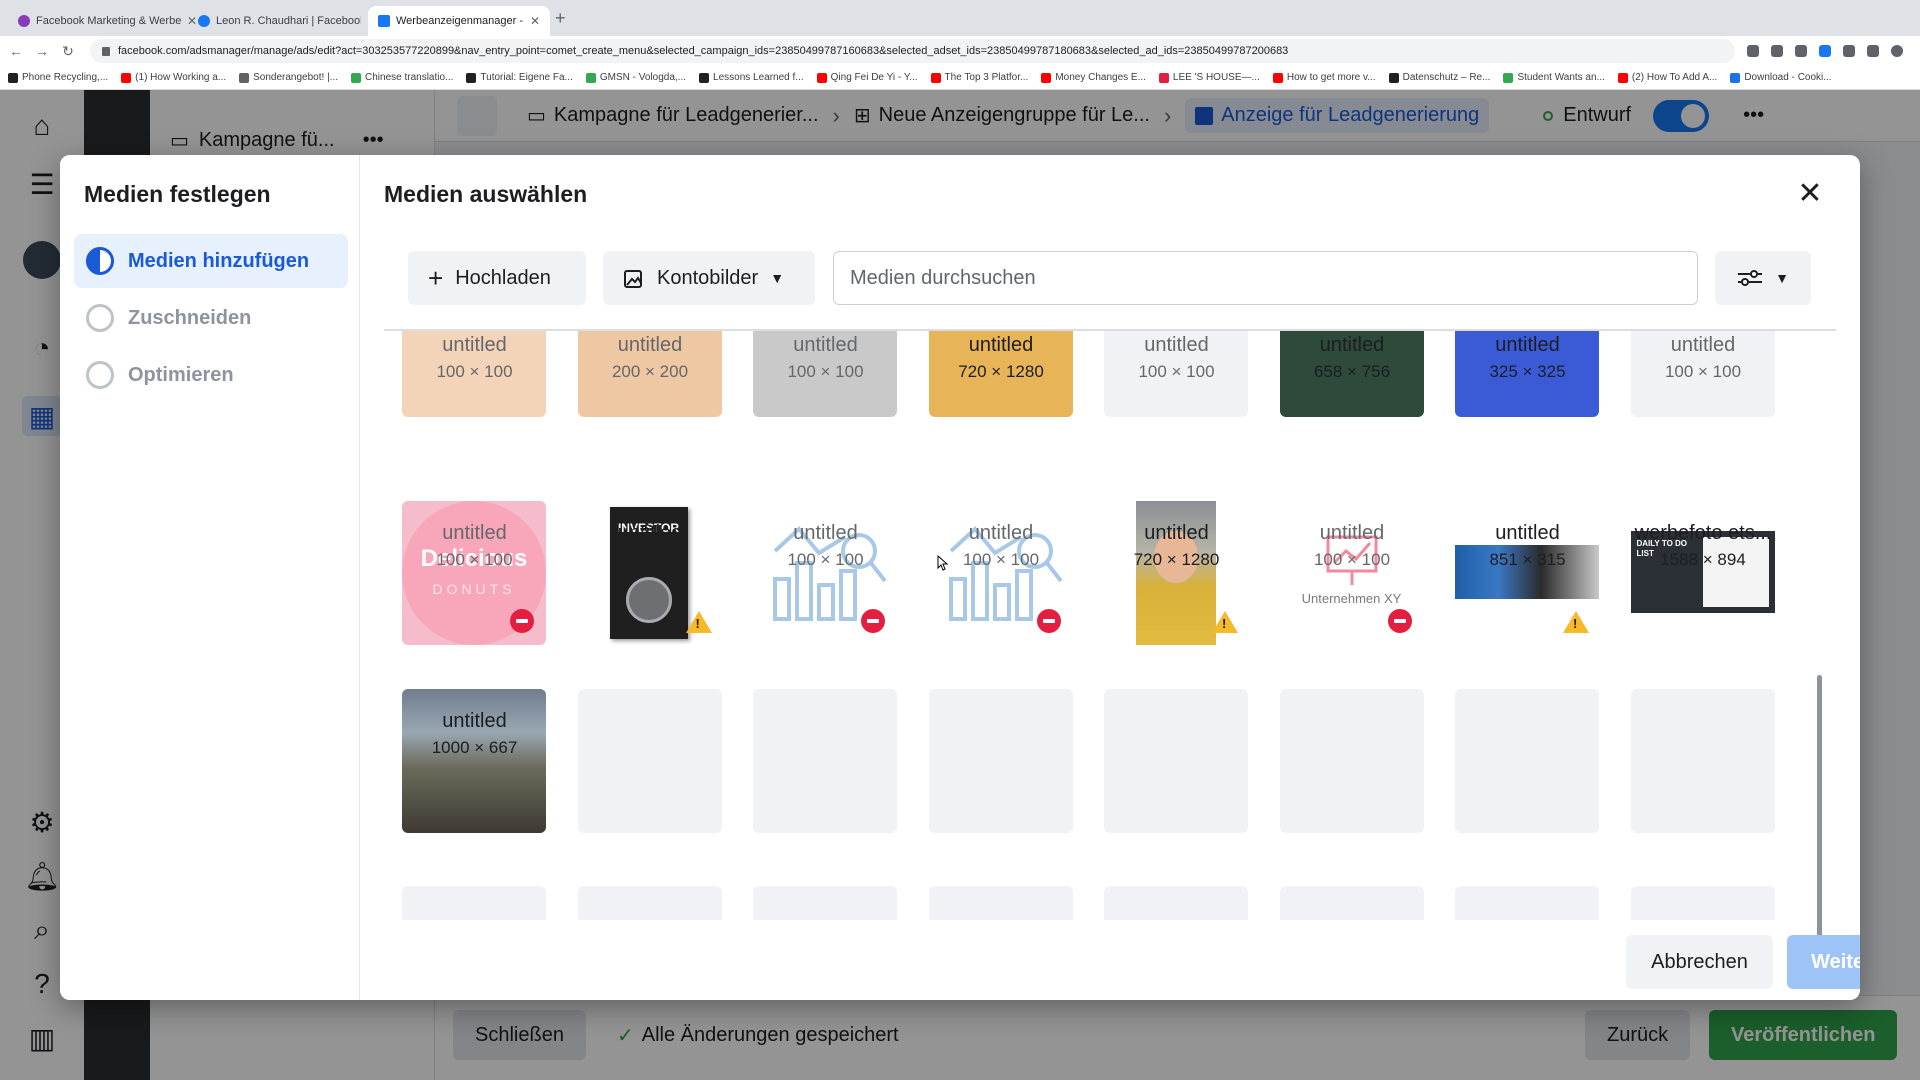 The height and width of the screenshot is (1080, 1920). I want to click on close-icon: ✕, so click(1810, 195).